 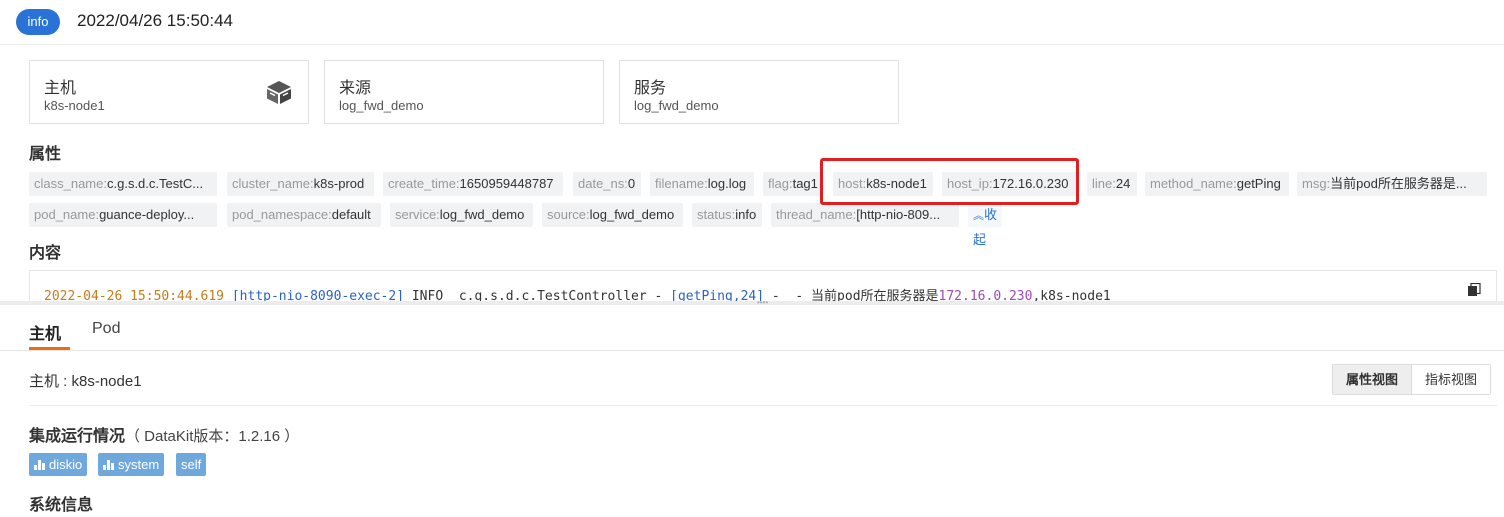 I want to click on host-card: 主机 k8s-node1, so click(x=169, y=92).